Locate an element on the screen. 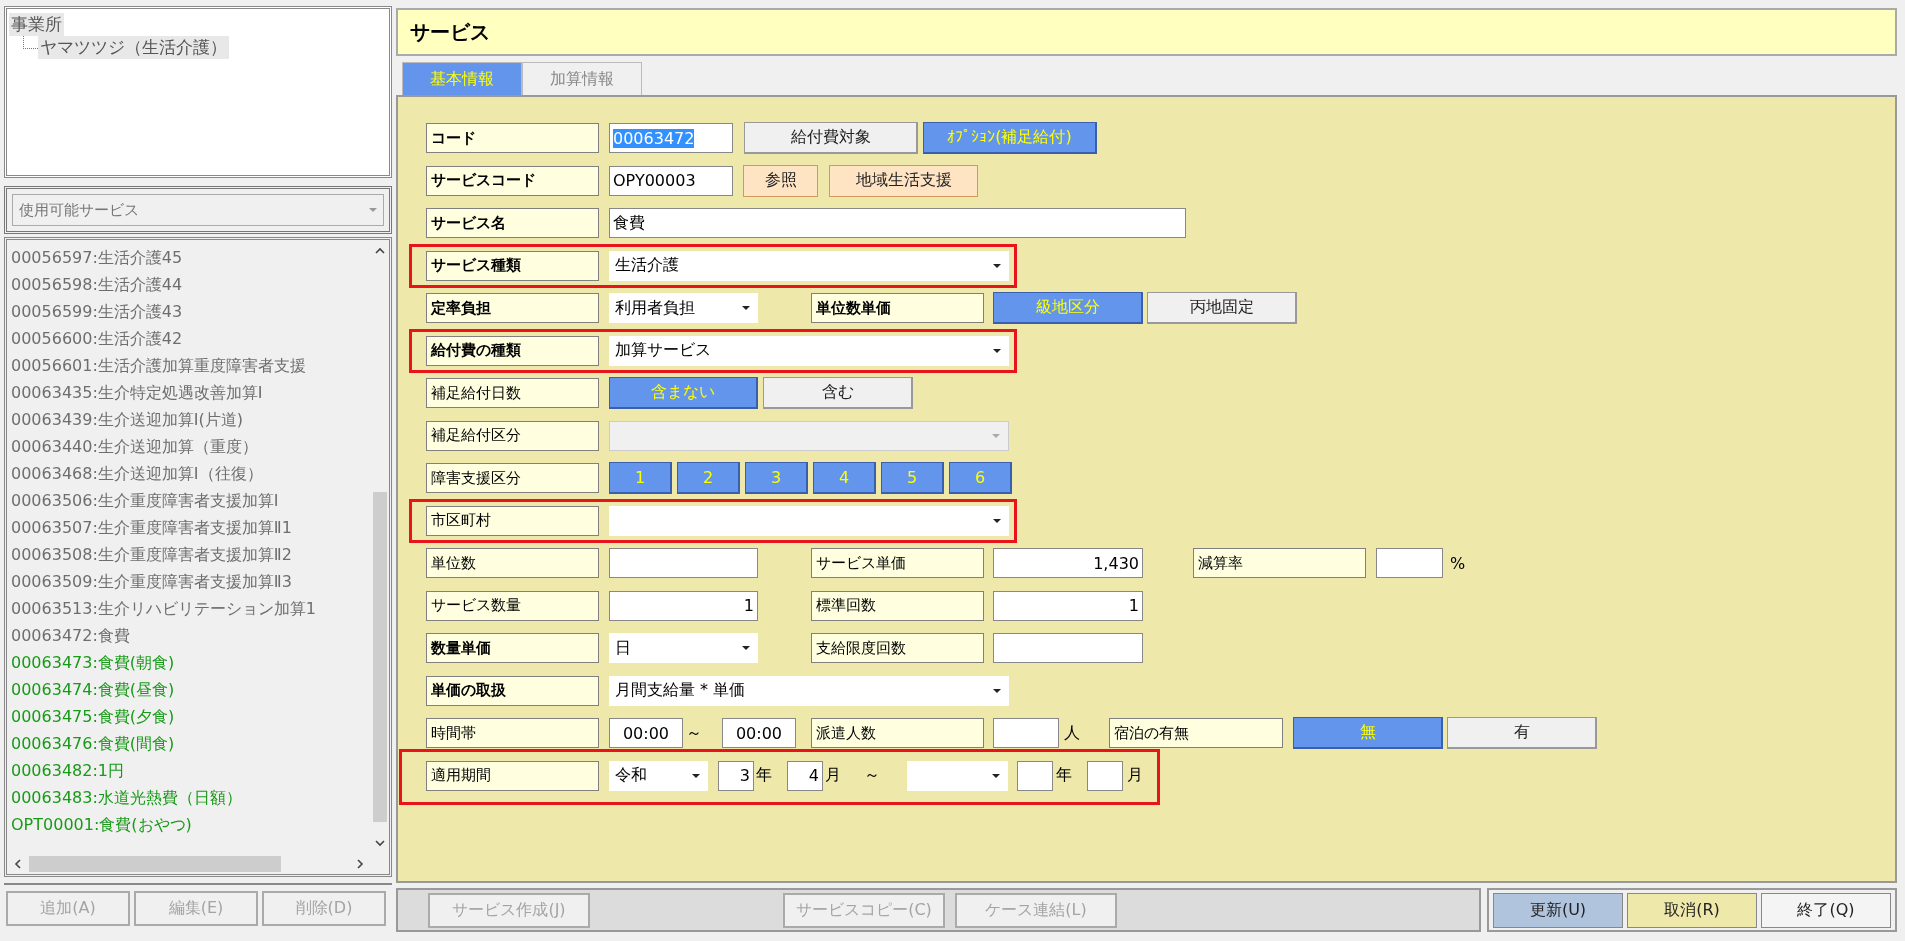 The image size is (1905, 941). dropdown: 加算サービス is located at coordinates (809, 350).